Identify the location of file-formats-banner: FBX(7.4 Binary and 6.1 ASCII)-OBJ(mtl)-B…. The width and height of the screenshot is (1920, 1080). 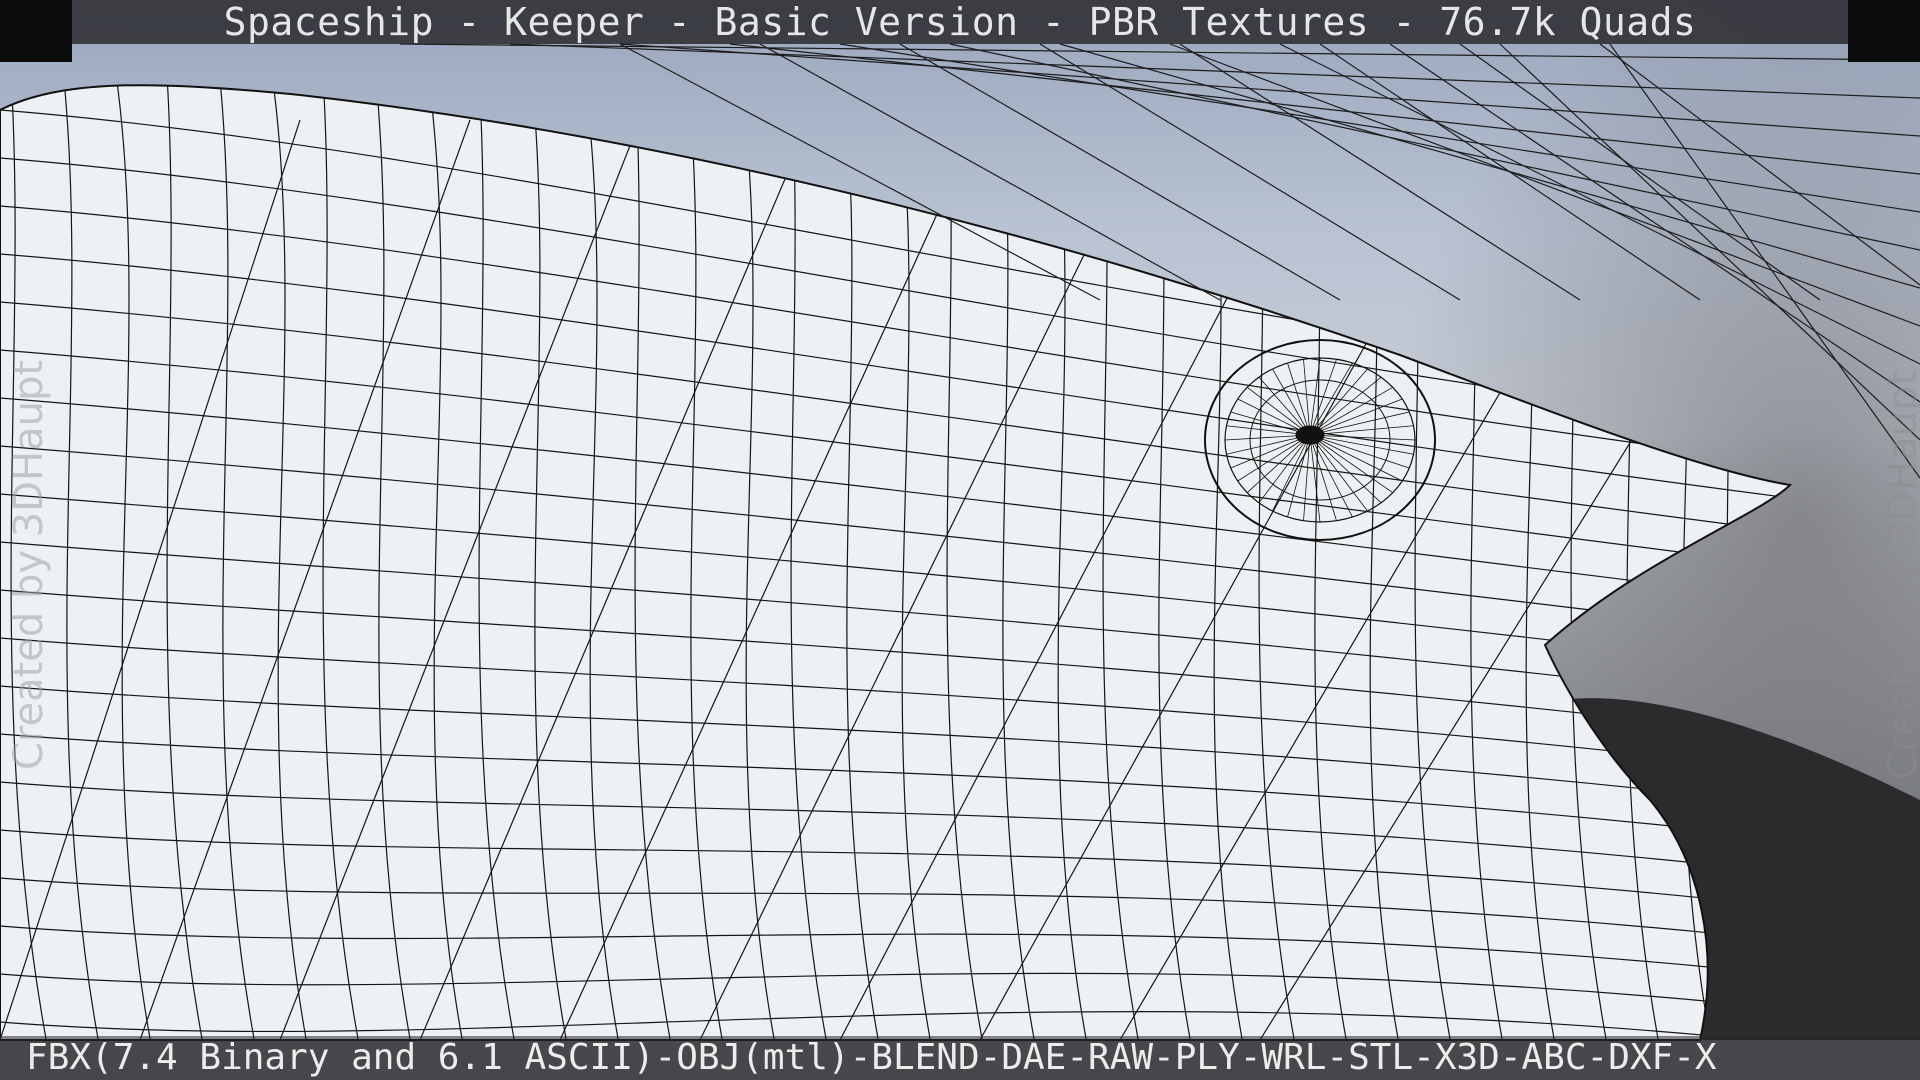
(960, 1058).